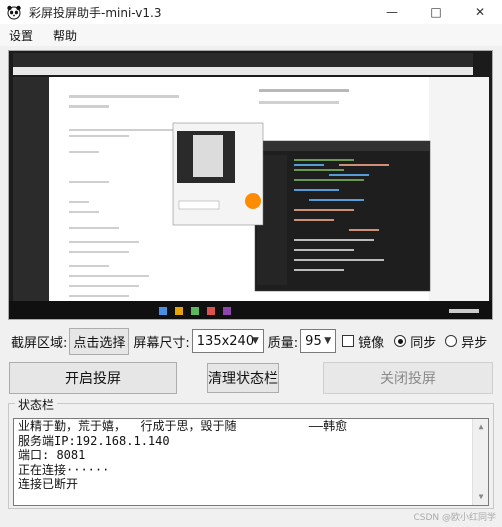  Describe the element at coordinates (39, 343) in the screenshot. I see `capture-area-label: 截屏区域:` at that location.